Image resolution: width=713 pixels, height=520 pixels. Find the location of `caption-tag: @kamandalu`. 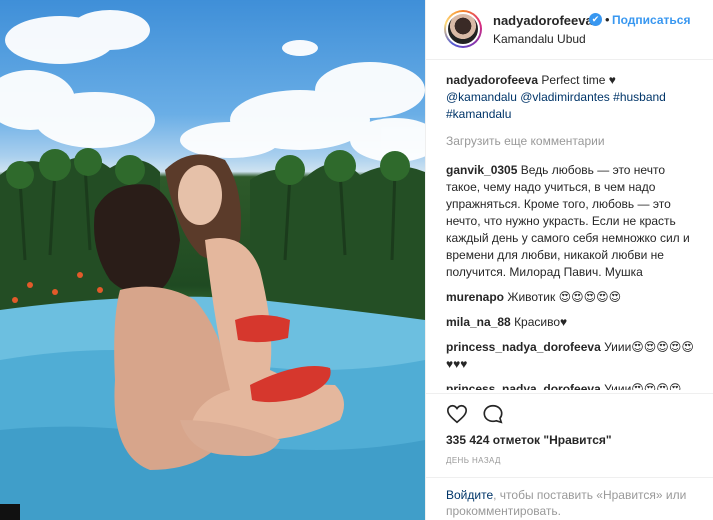

caption-tag: @kamandalu is located at coordinates (481, 97).